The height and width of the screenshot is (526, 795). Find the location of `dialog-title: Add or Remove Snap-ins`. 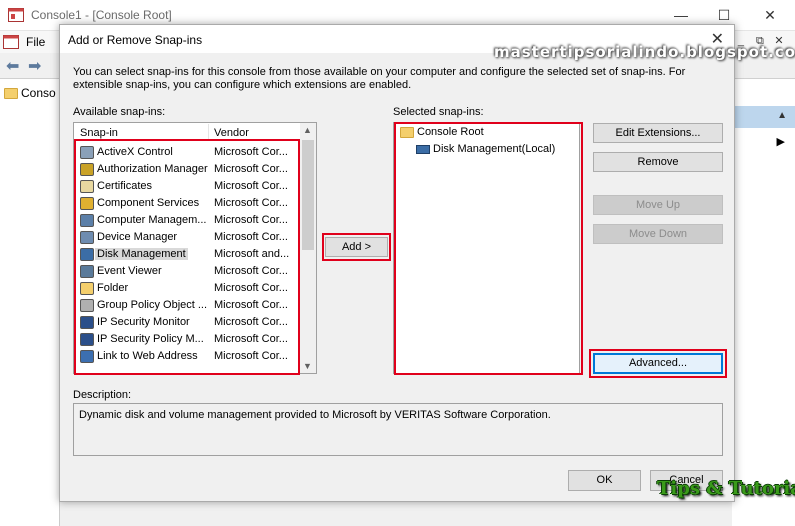

dialog-title: Add or Remove Snap-ins is located at coordinates (135, 40).